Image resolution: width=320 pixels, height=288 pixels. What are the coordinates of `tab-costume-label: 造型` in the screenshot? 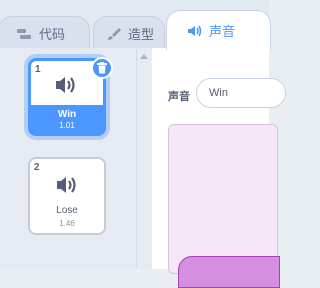 It's located at (141, 34).